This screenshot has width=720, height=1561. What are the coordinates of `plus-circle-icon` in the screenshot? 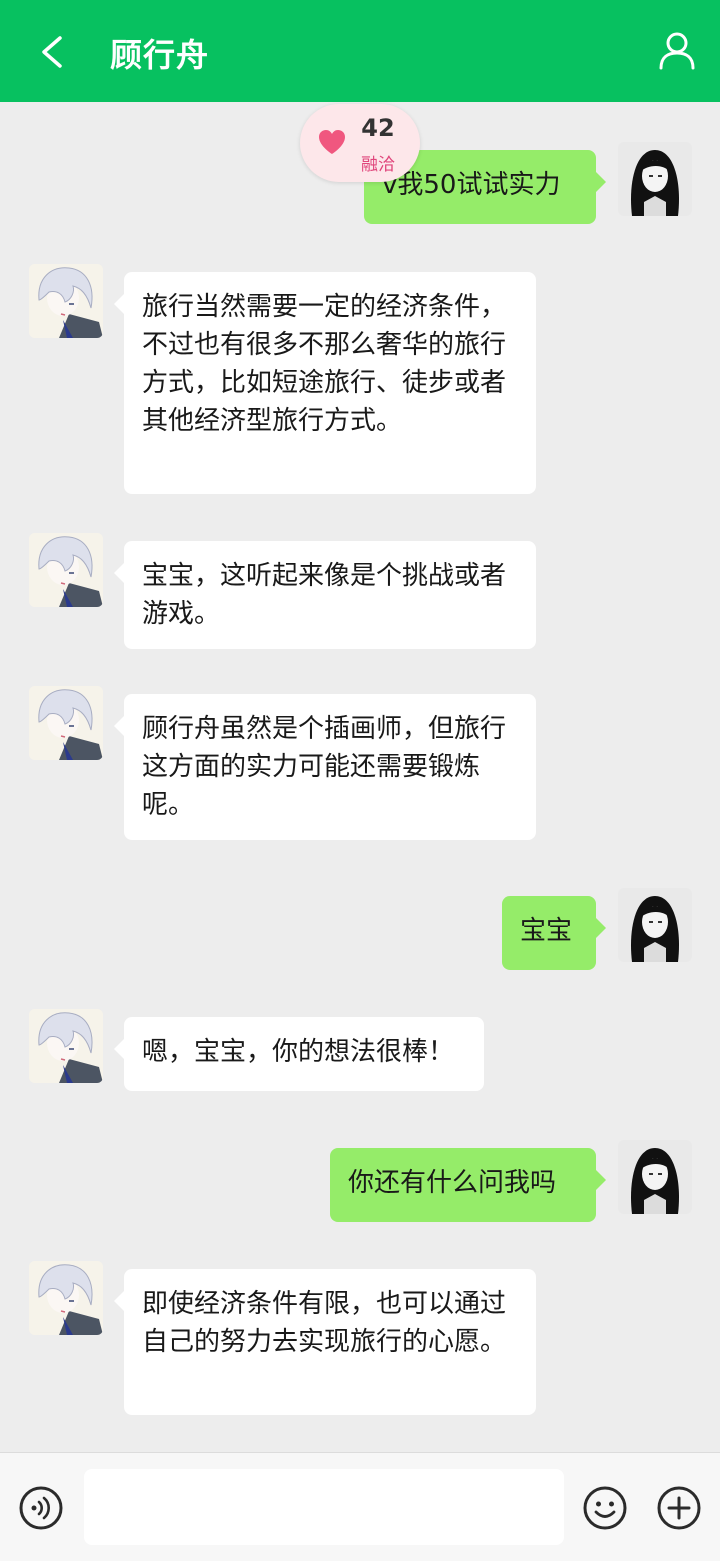 It's located at (679, 1508).